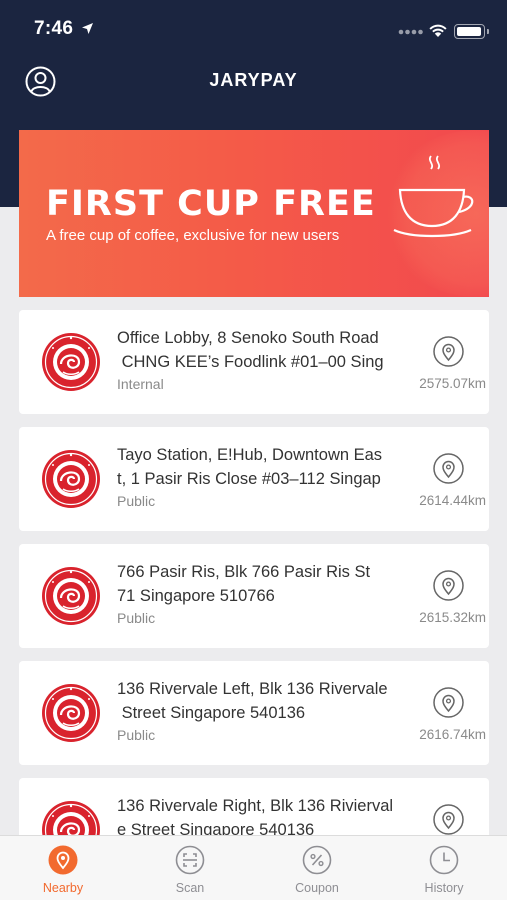 This screenshot has width=507, height=900. I want to click on clock-icon, so click(444, 860).